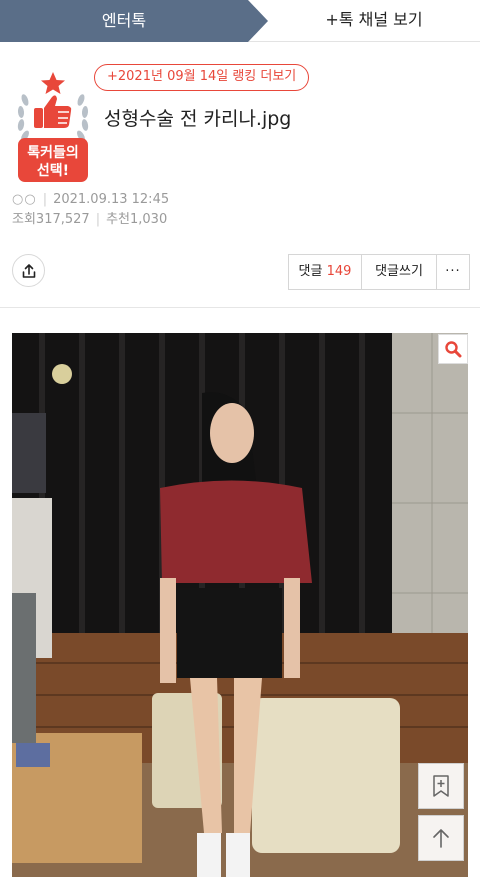 This screenshot has height=877, width=480. I want to click on arrow-up-icon, so click(441, 838).